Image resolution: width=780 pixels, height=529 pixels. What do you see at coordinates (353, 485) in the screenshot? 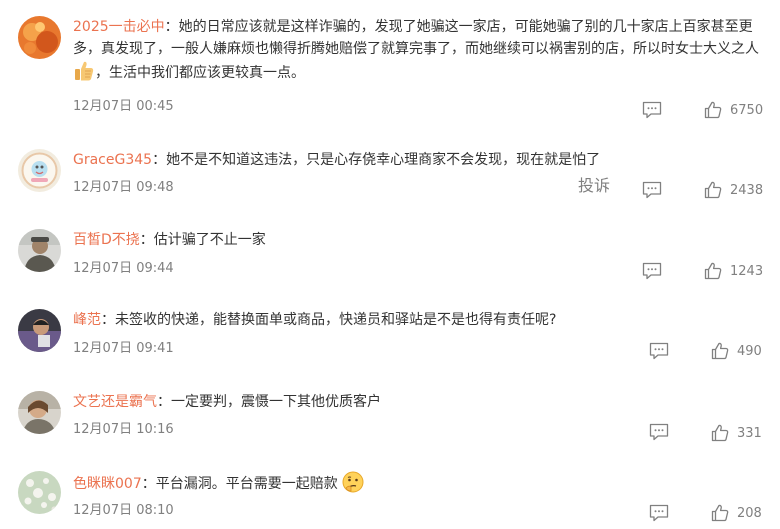
I see `thinking-face-emoji` at bounding box center [353, 485].